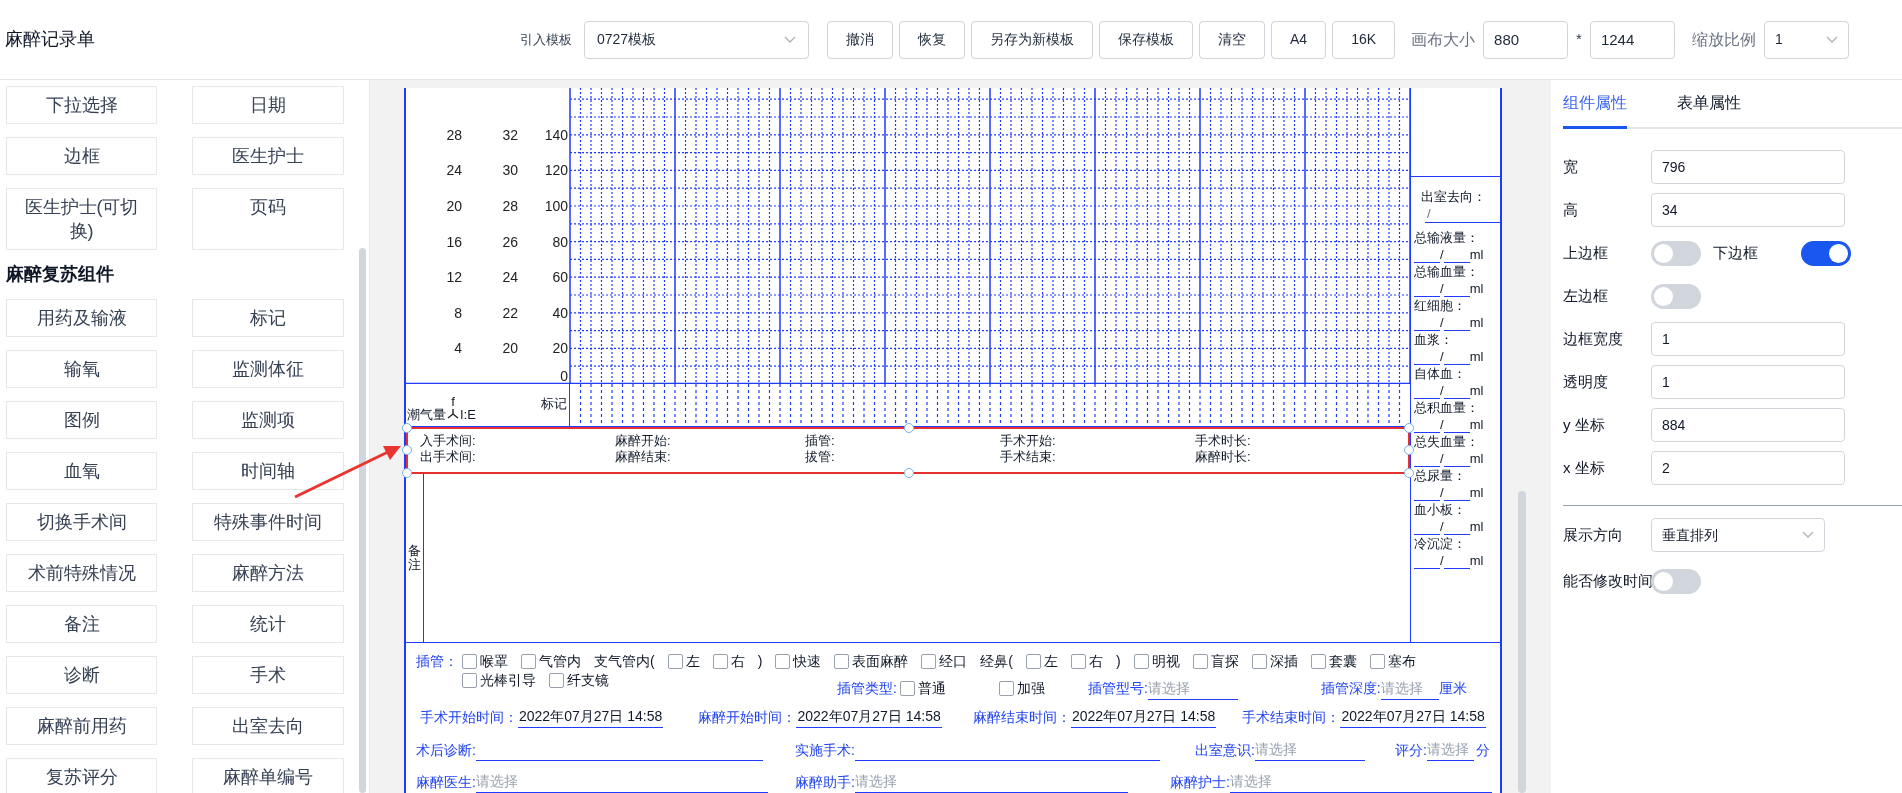  I want to click on component-button: 医生护士, so click(268, 156).